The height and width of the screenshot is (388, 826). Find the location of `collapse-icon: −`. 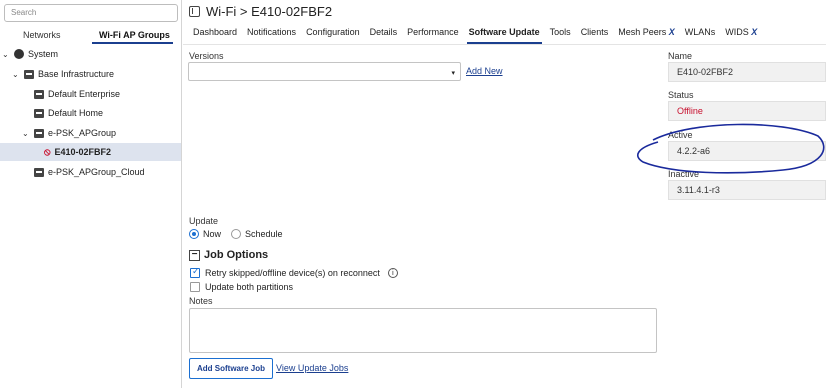

collapse-icon: − is located at coordinates (194, 255).